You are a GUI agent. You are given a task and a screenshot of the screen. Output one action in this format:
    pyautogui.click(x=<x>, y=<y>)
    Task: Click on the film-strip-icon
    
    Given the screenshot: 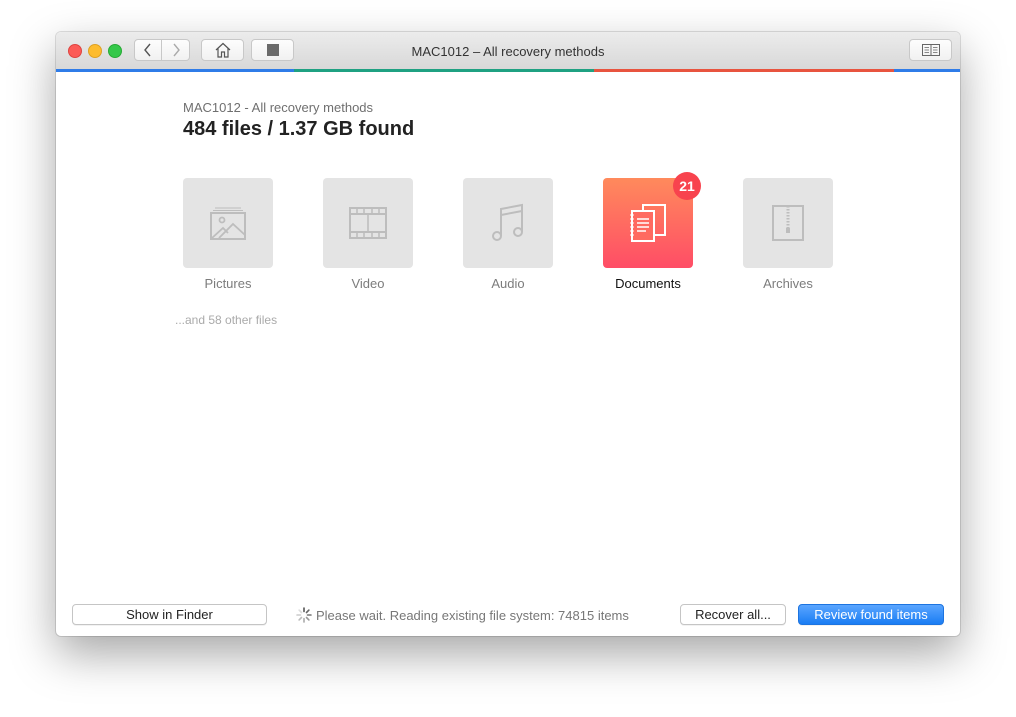 What is the action you would take?
    pyautogui.click(x=368, y=223)
    